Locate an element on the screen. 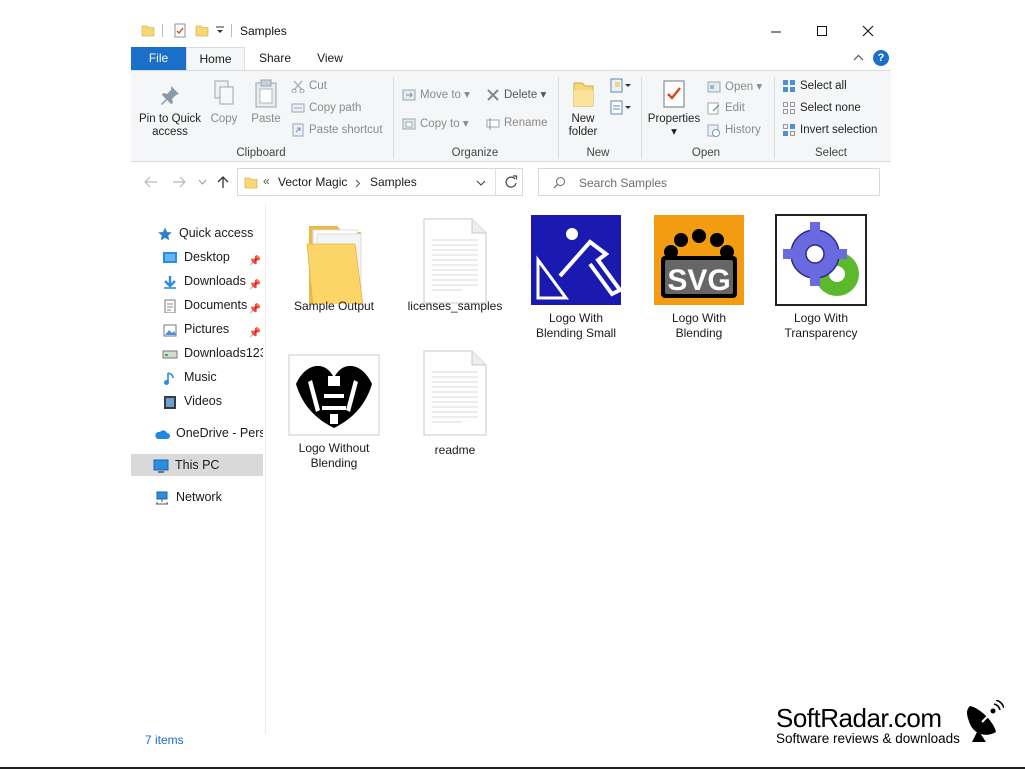 This screenshot has width=1025, height=769. breadcrumb-overflow: « is located at coordinates (266, 181).